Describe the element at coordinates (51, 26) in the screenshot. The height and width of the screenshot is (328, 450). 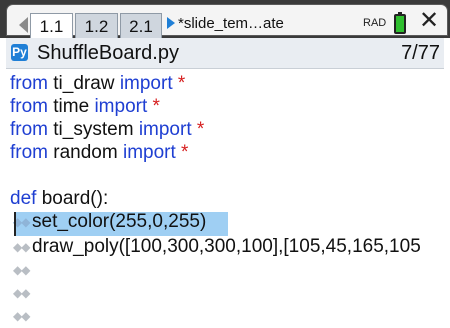
I see `tab-1-1: 1.1` at that location.